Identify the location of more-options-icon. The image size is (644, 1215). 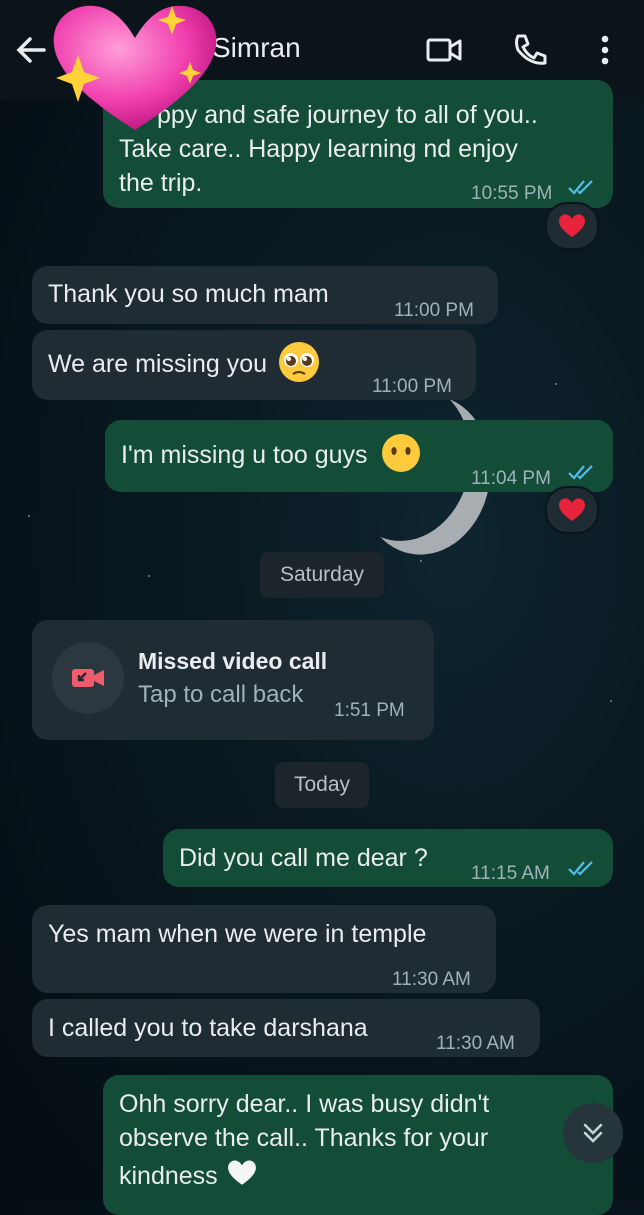
(605, 50).